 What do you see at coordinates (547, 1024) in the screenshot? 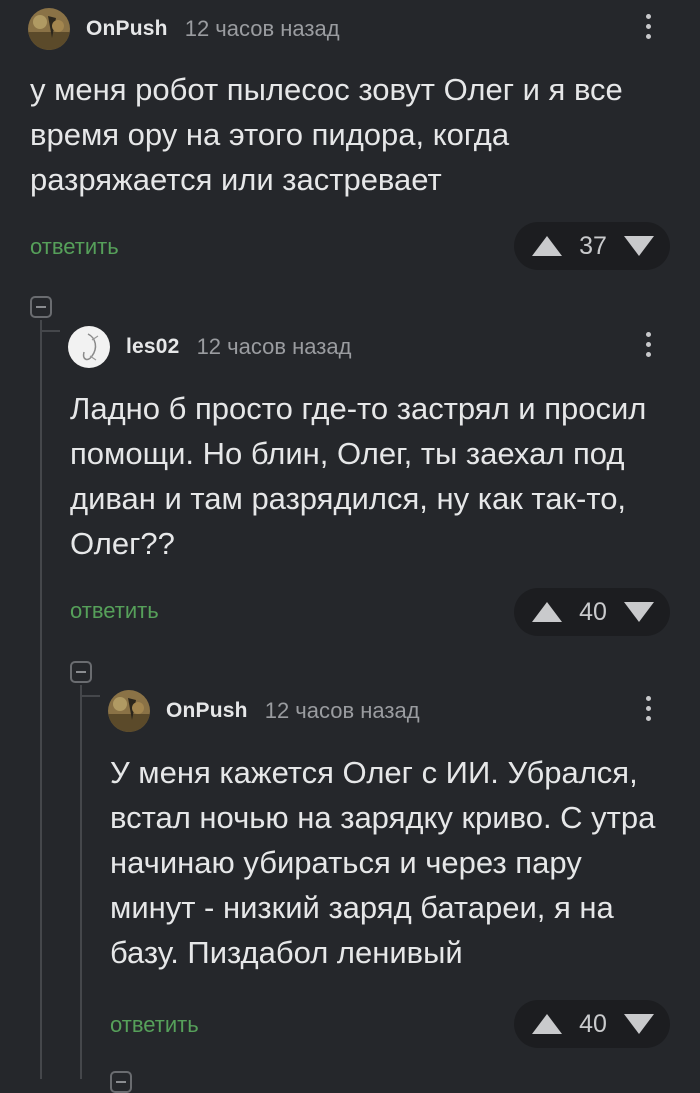
I see `arrow-up-icon` at bounding box center [547, 1024].